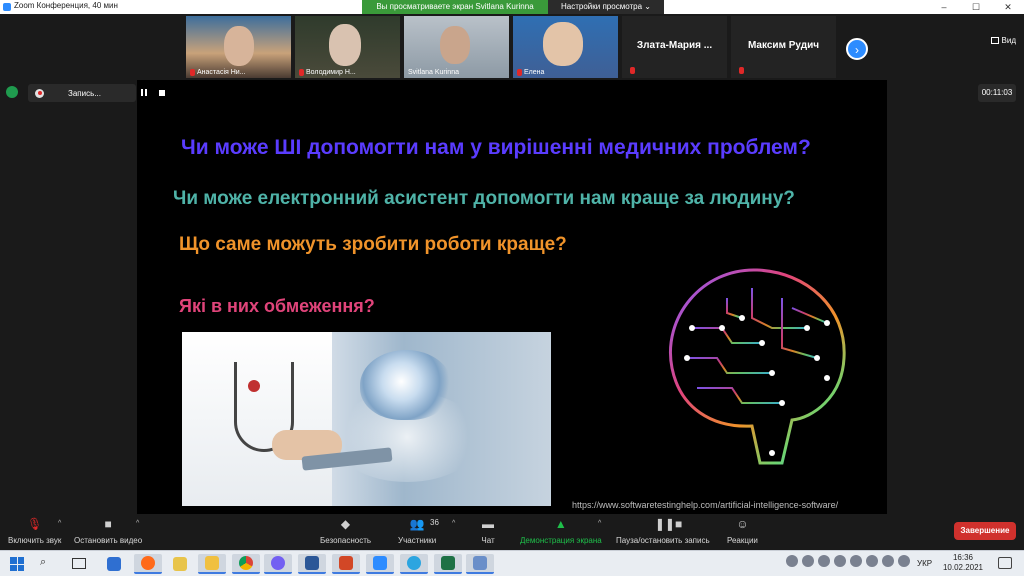 The image size is (1024, 576). Describe the element at coordinates (963, 563) in the screenshot. I see `taskbar-clock: 16:36 10.02.2021` at that location.